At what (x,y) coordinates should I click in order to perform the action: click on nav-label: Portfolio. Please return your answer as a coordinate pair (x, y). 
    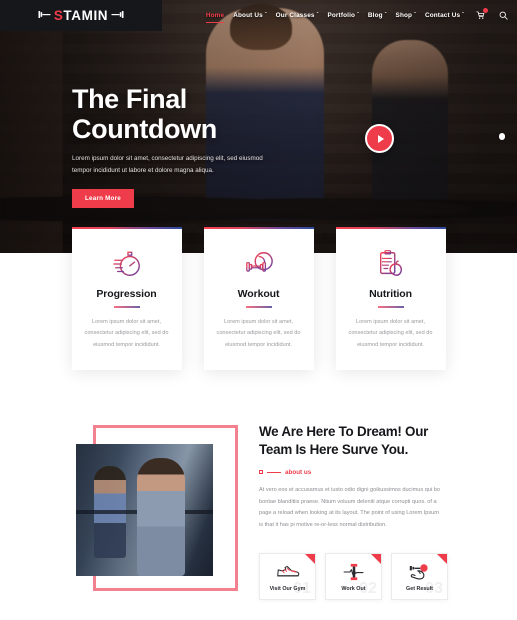
    Looking at the image, I should click on (341, 15).